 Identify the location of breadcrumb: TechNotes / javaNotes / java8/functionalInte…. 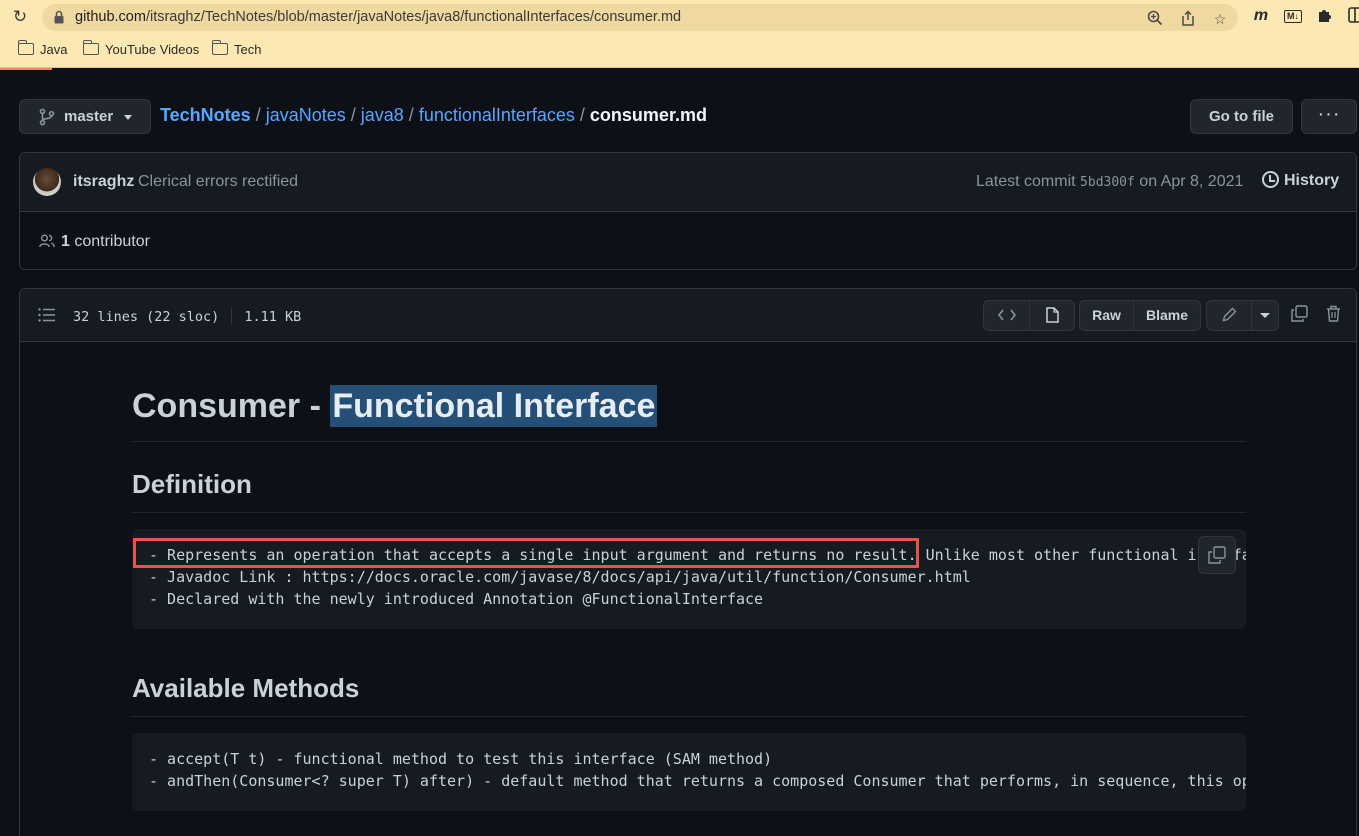
(433, 115).